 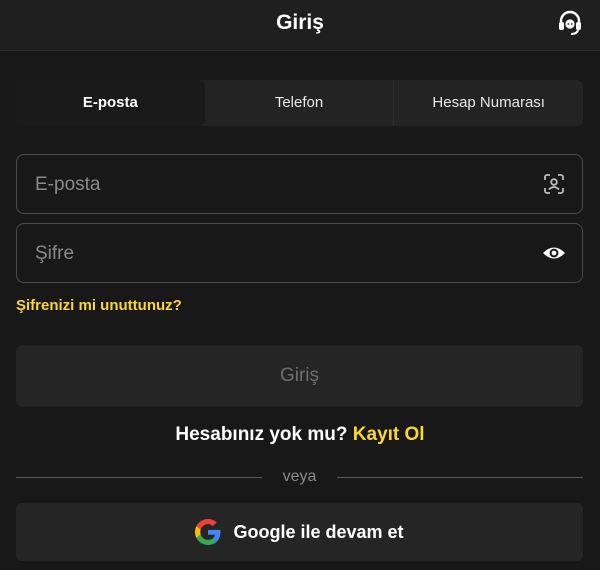 I want to click on register-link: Kayıt Ol, so click(x=389, y=434).